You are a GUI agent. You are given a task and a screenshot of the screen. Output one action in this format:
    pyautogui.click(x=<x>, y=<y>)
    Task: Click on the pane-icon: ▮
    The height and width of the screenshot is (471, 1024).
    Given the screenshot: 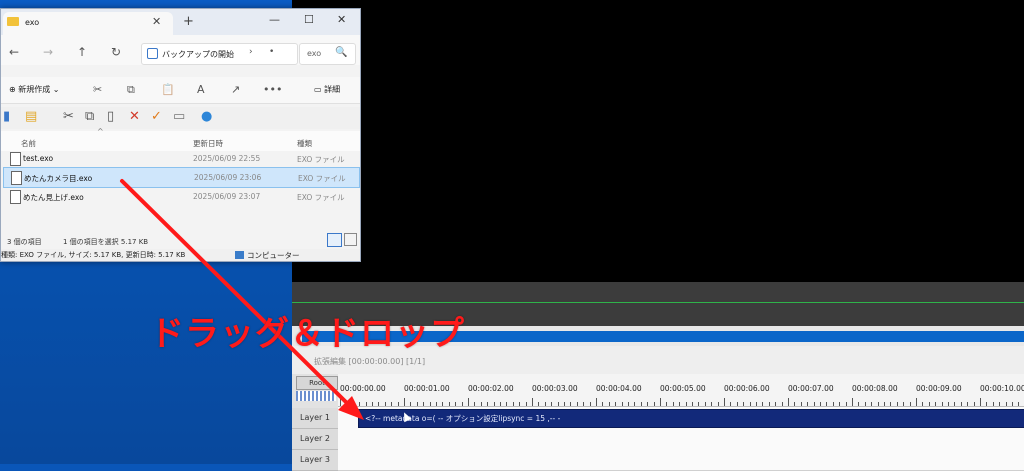 What is the action you would take?
    pyautogui.click(x=6, y=116)
    